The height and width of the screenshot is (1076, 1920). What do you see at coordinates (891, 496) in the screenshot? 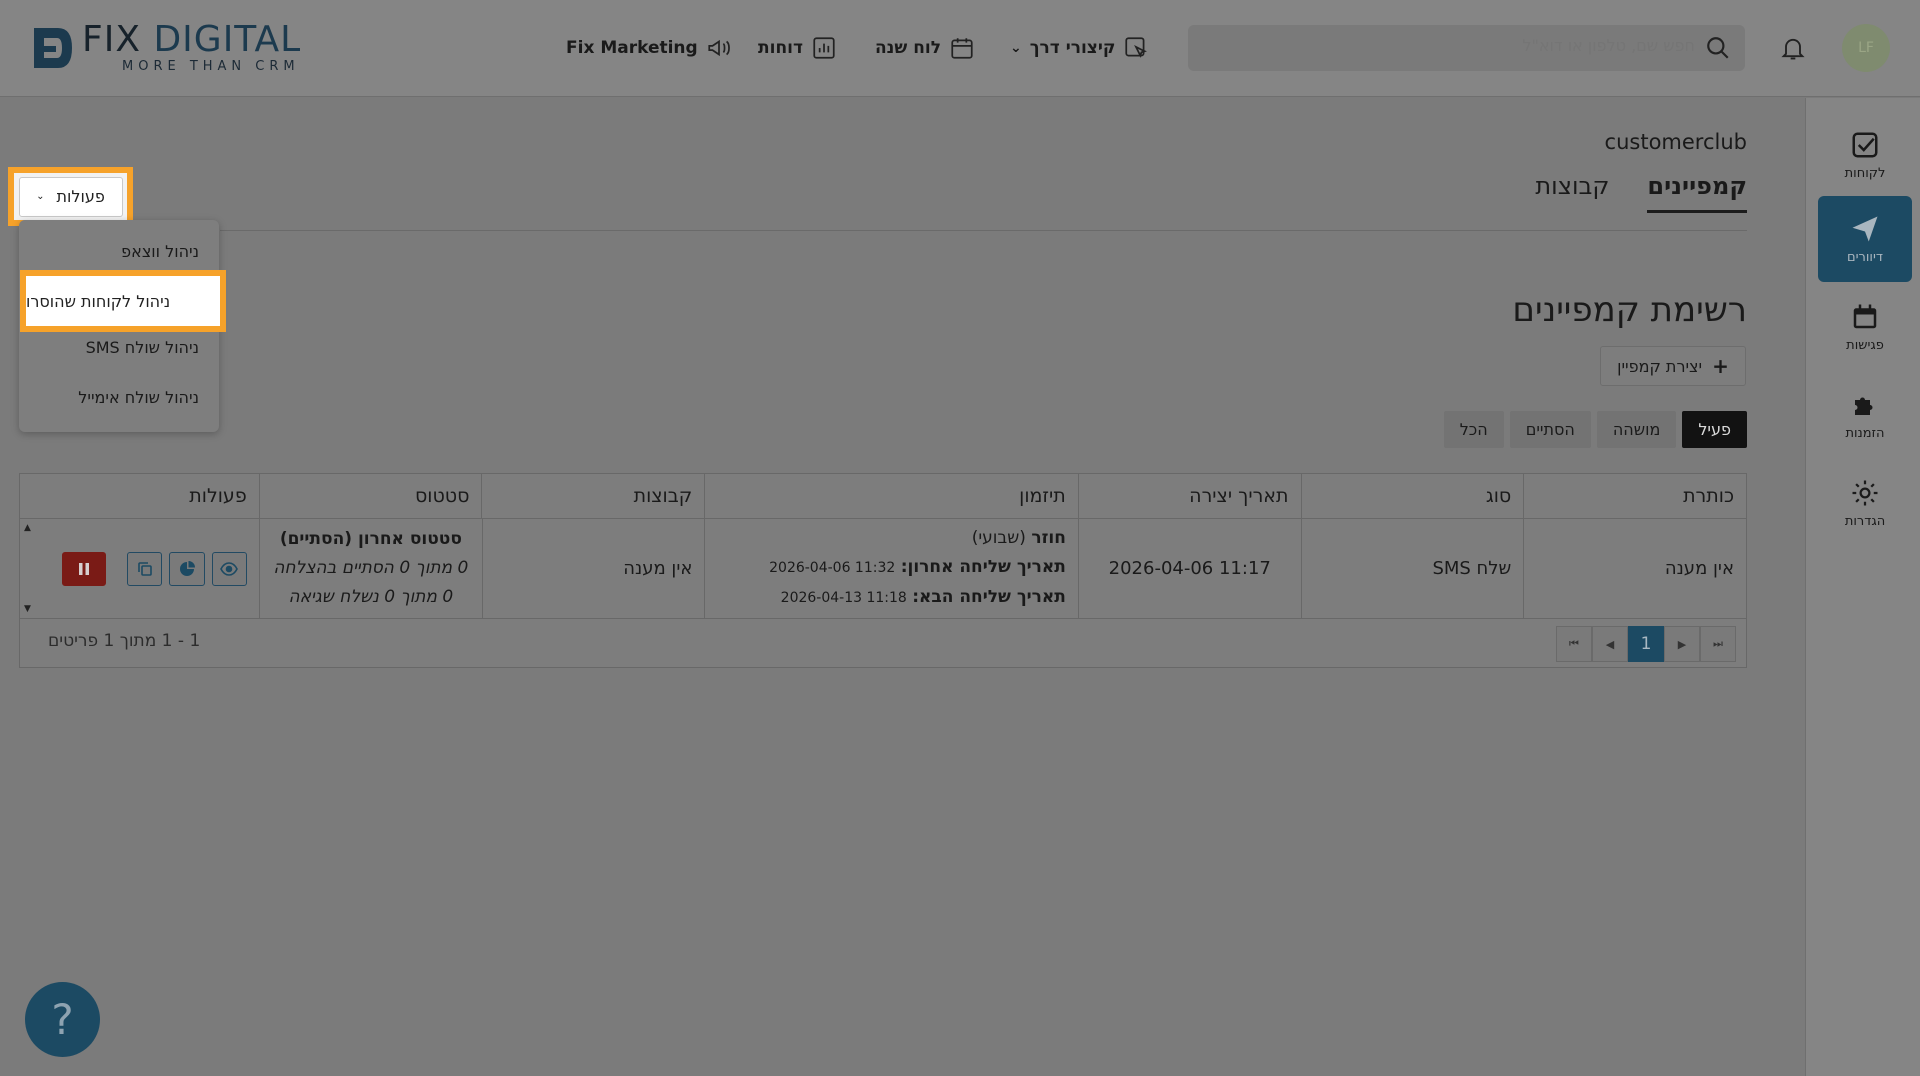
I see `column-header-schedule: תיזמון` at bounding box center [891, 496].